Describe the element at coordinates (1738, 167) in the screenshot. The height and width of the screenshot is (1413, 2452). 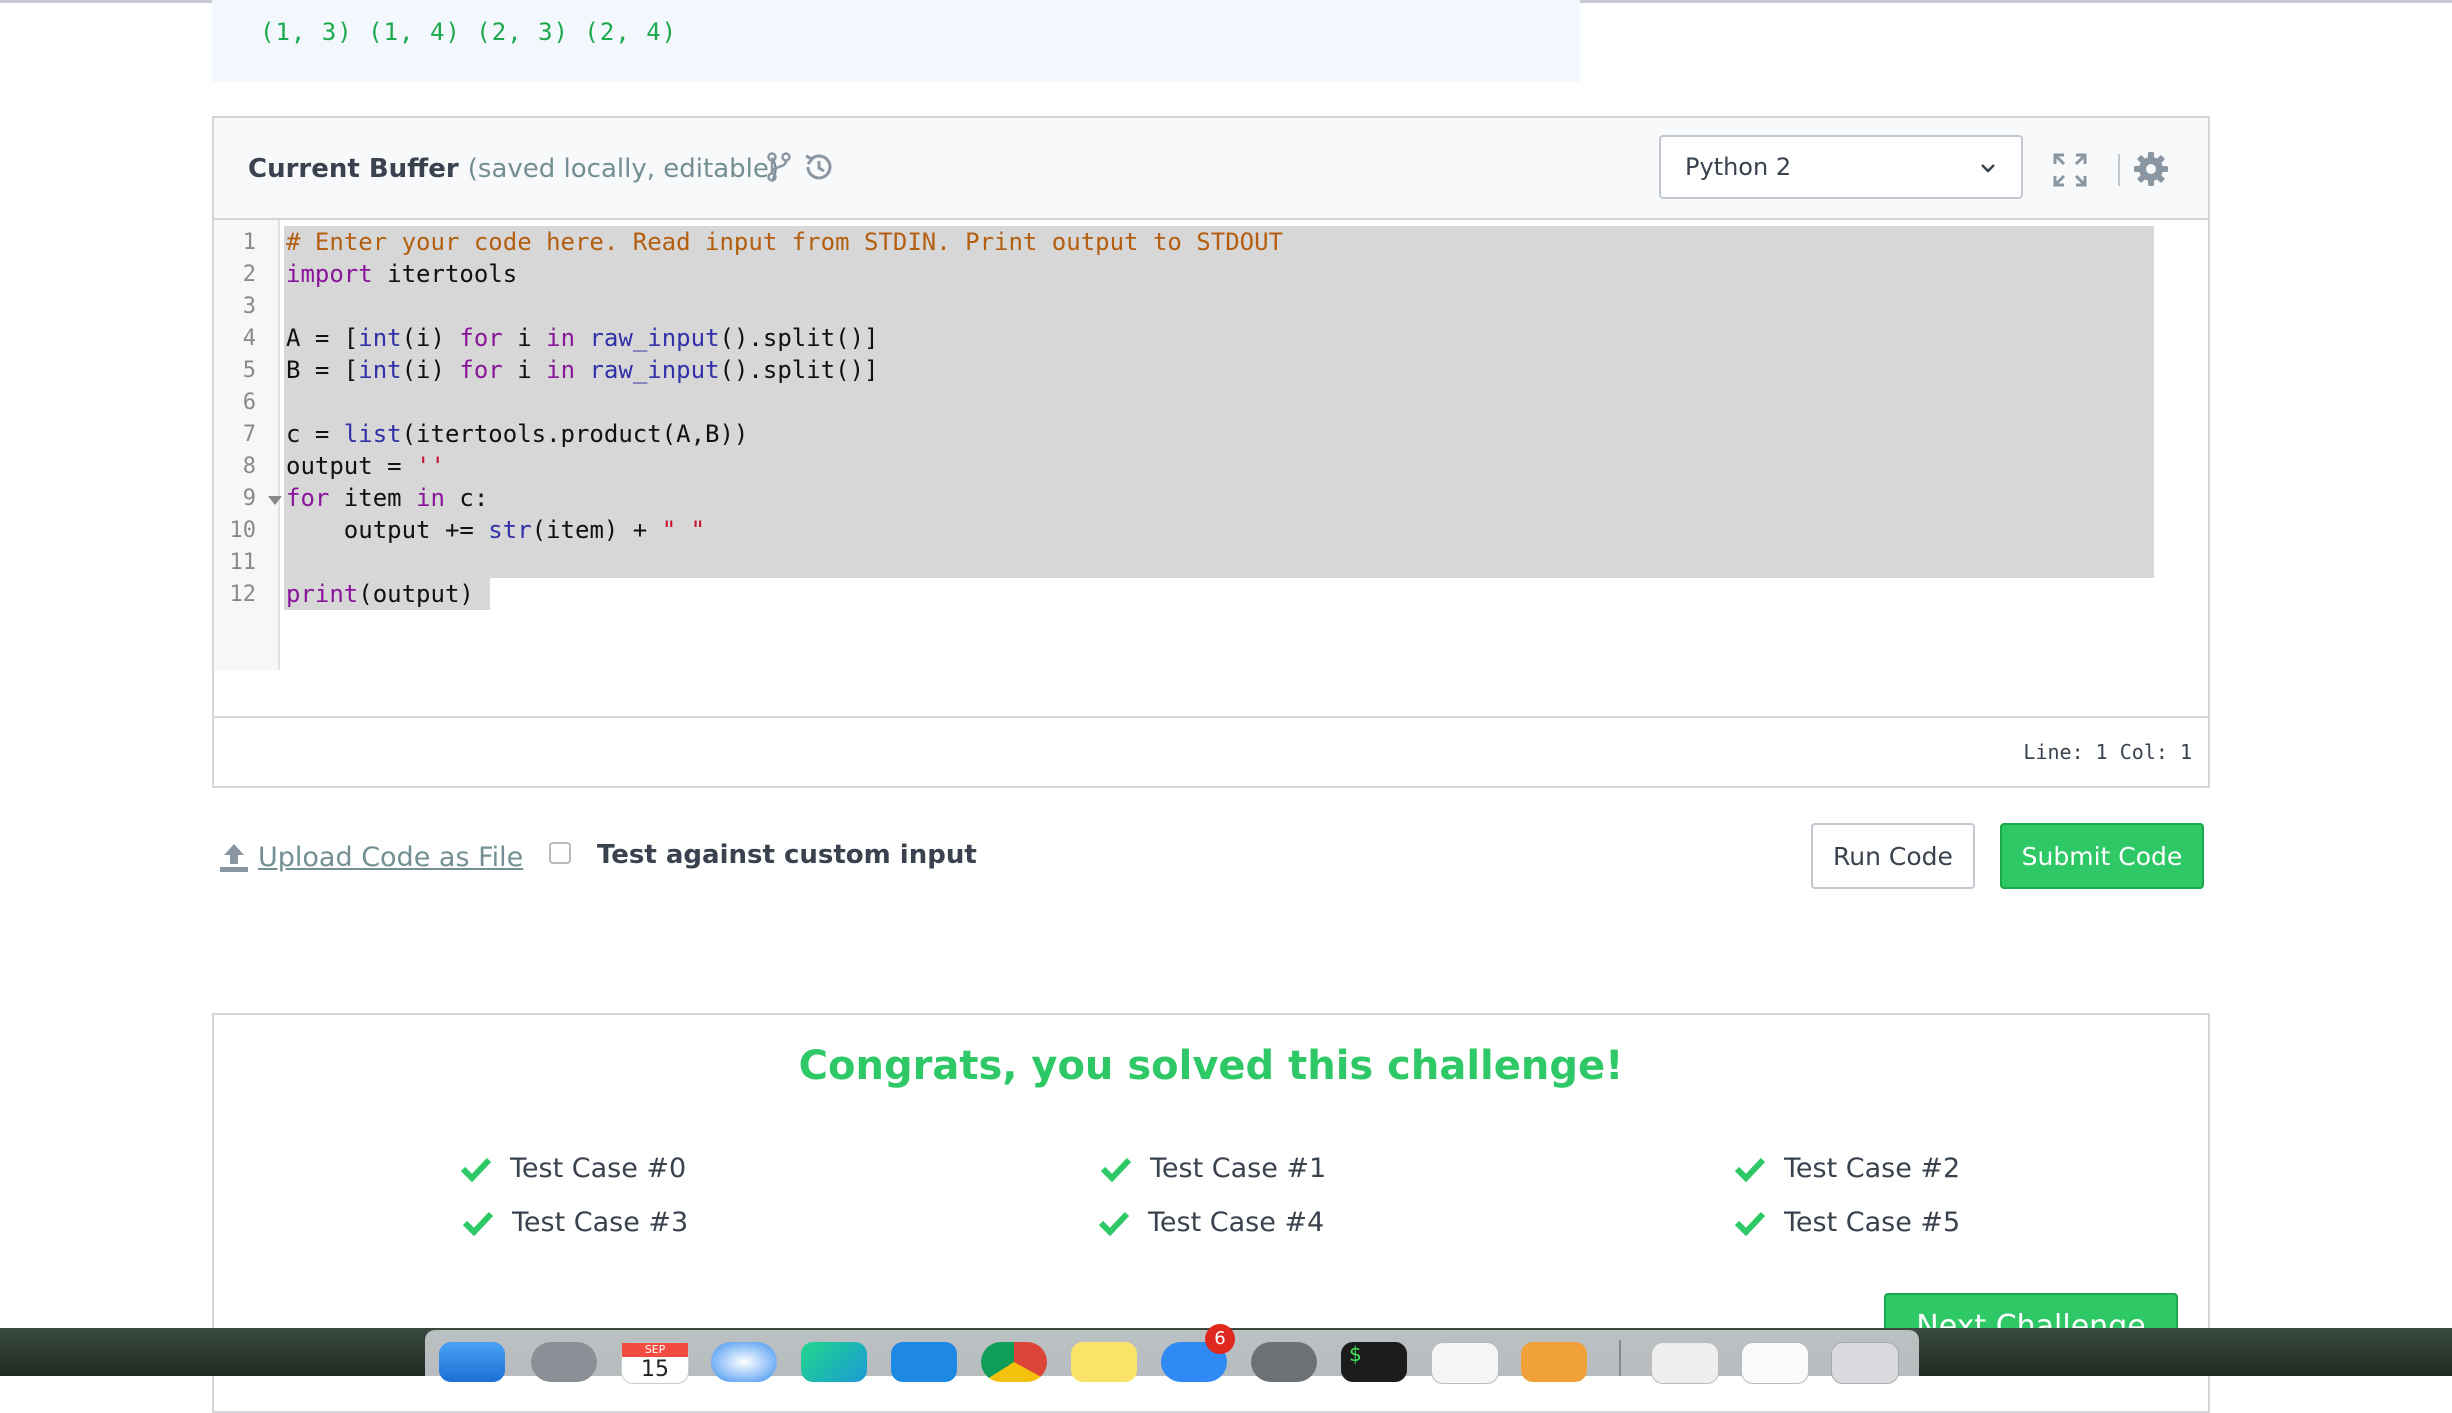
I see `language-select-value: Python 2` at that location.